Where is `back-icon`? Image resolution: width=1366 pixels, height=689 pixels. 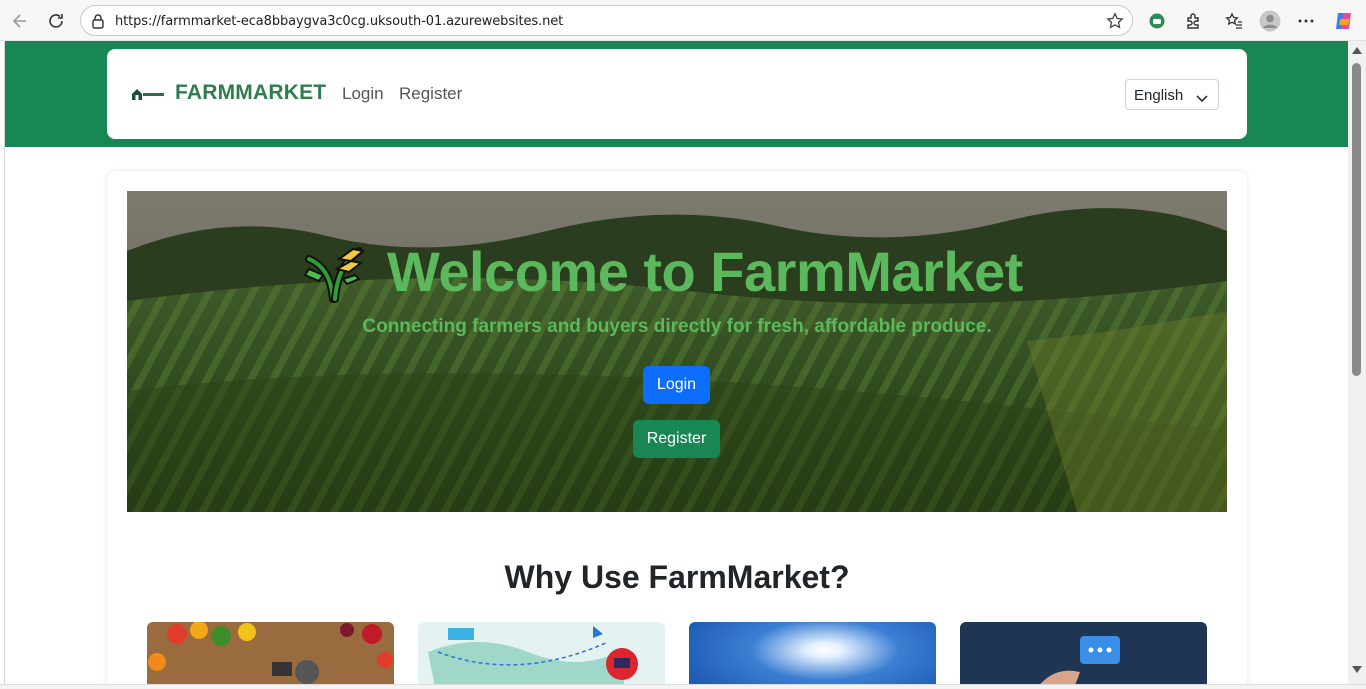
back-icon is located at coordinates (20, 21).